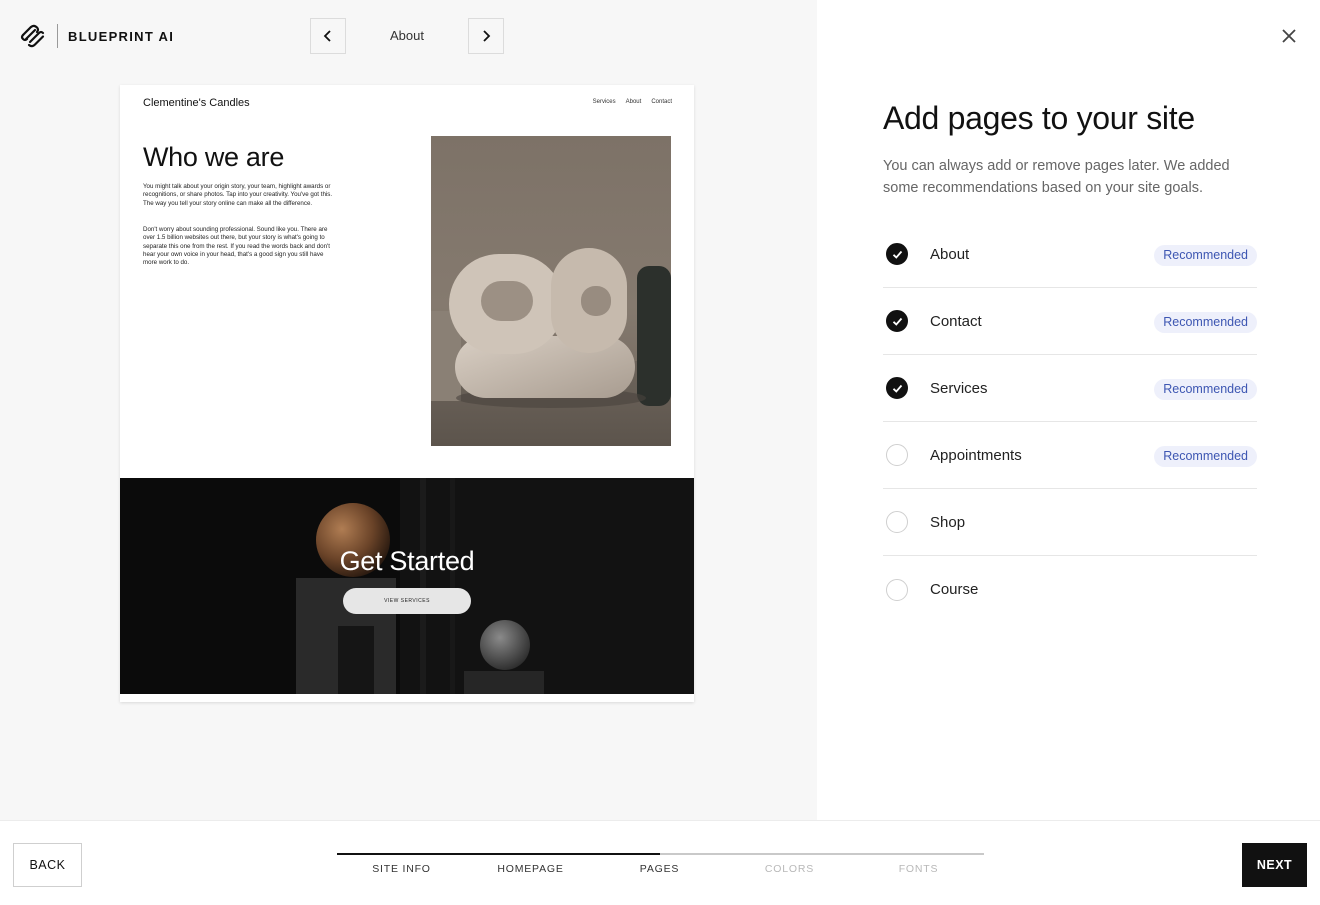  Describe the element at coordinates (1039, 118) in the screenshot. I see `panel-title: Add pages to your site` at that location.